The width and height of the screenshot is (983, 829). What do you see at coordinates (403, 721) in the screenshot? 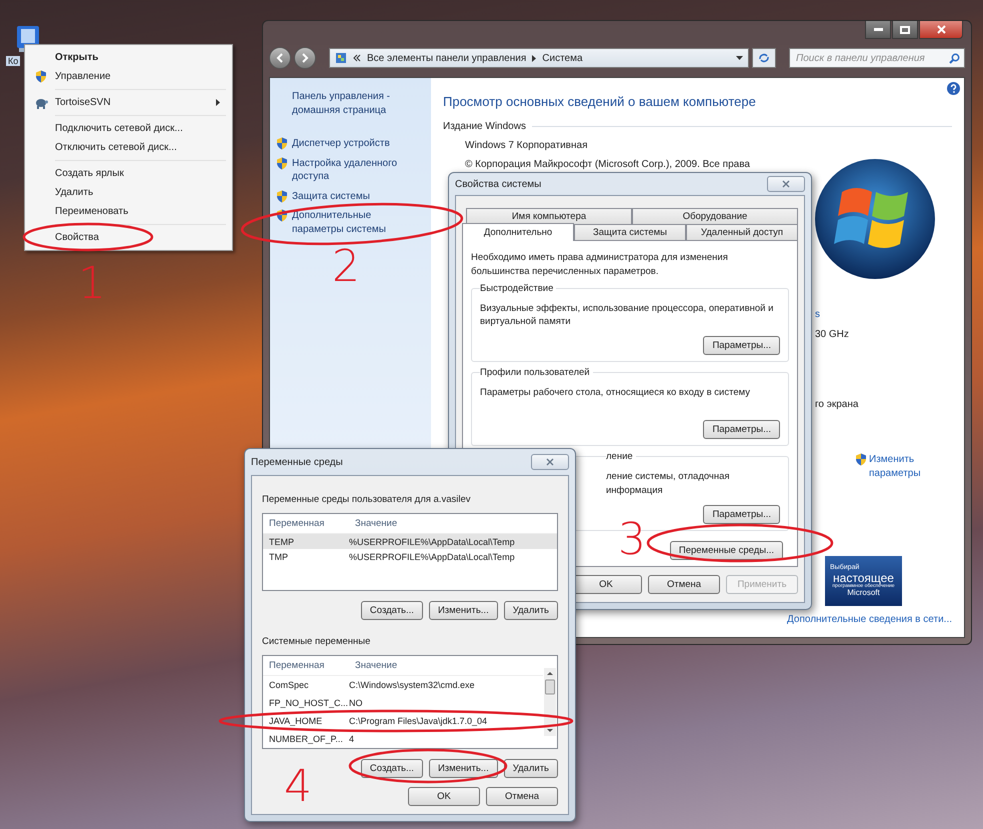
I see `variable-row: JAVA_HOME C:\Program Files\Java\jdk1.7.0_04` at bounding box center [403, 721].